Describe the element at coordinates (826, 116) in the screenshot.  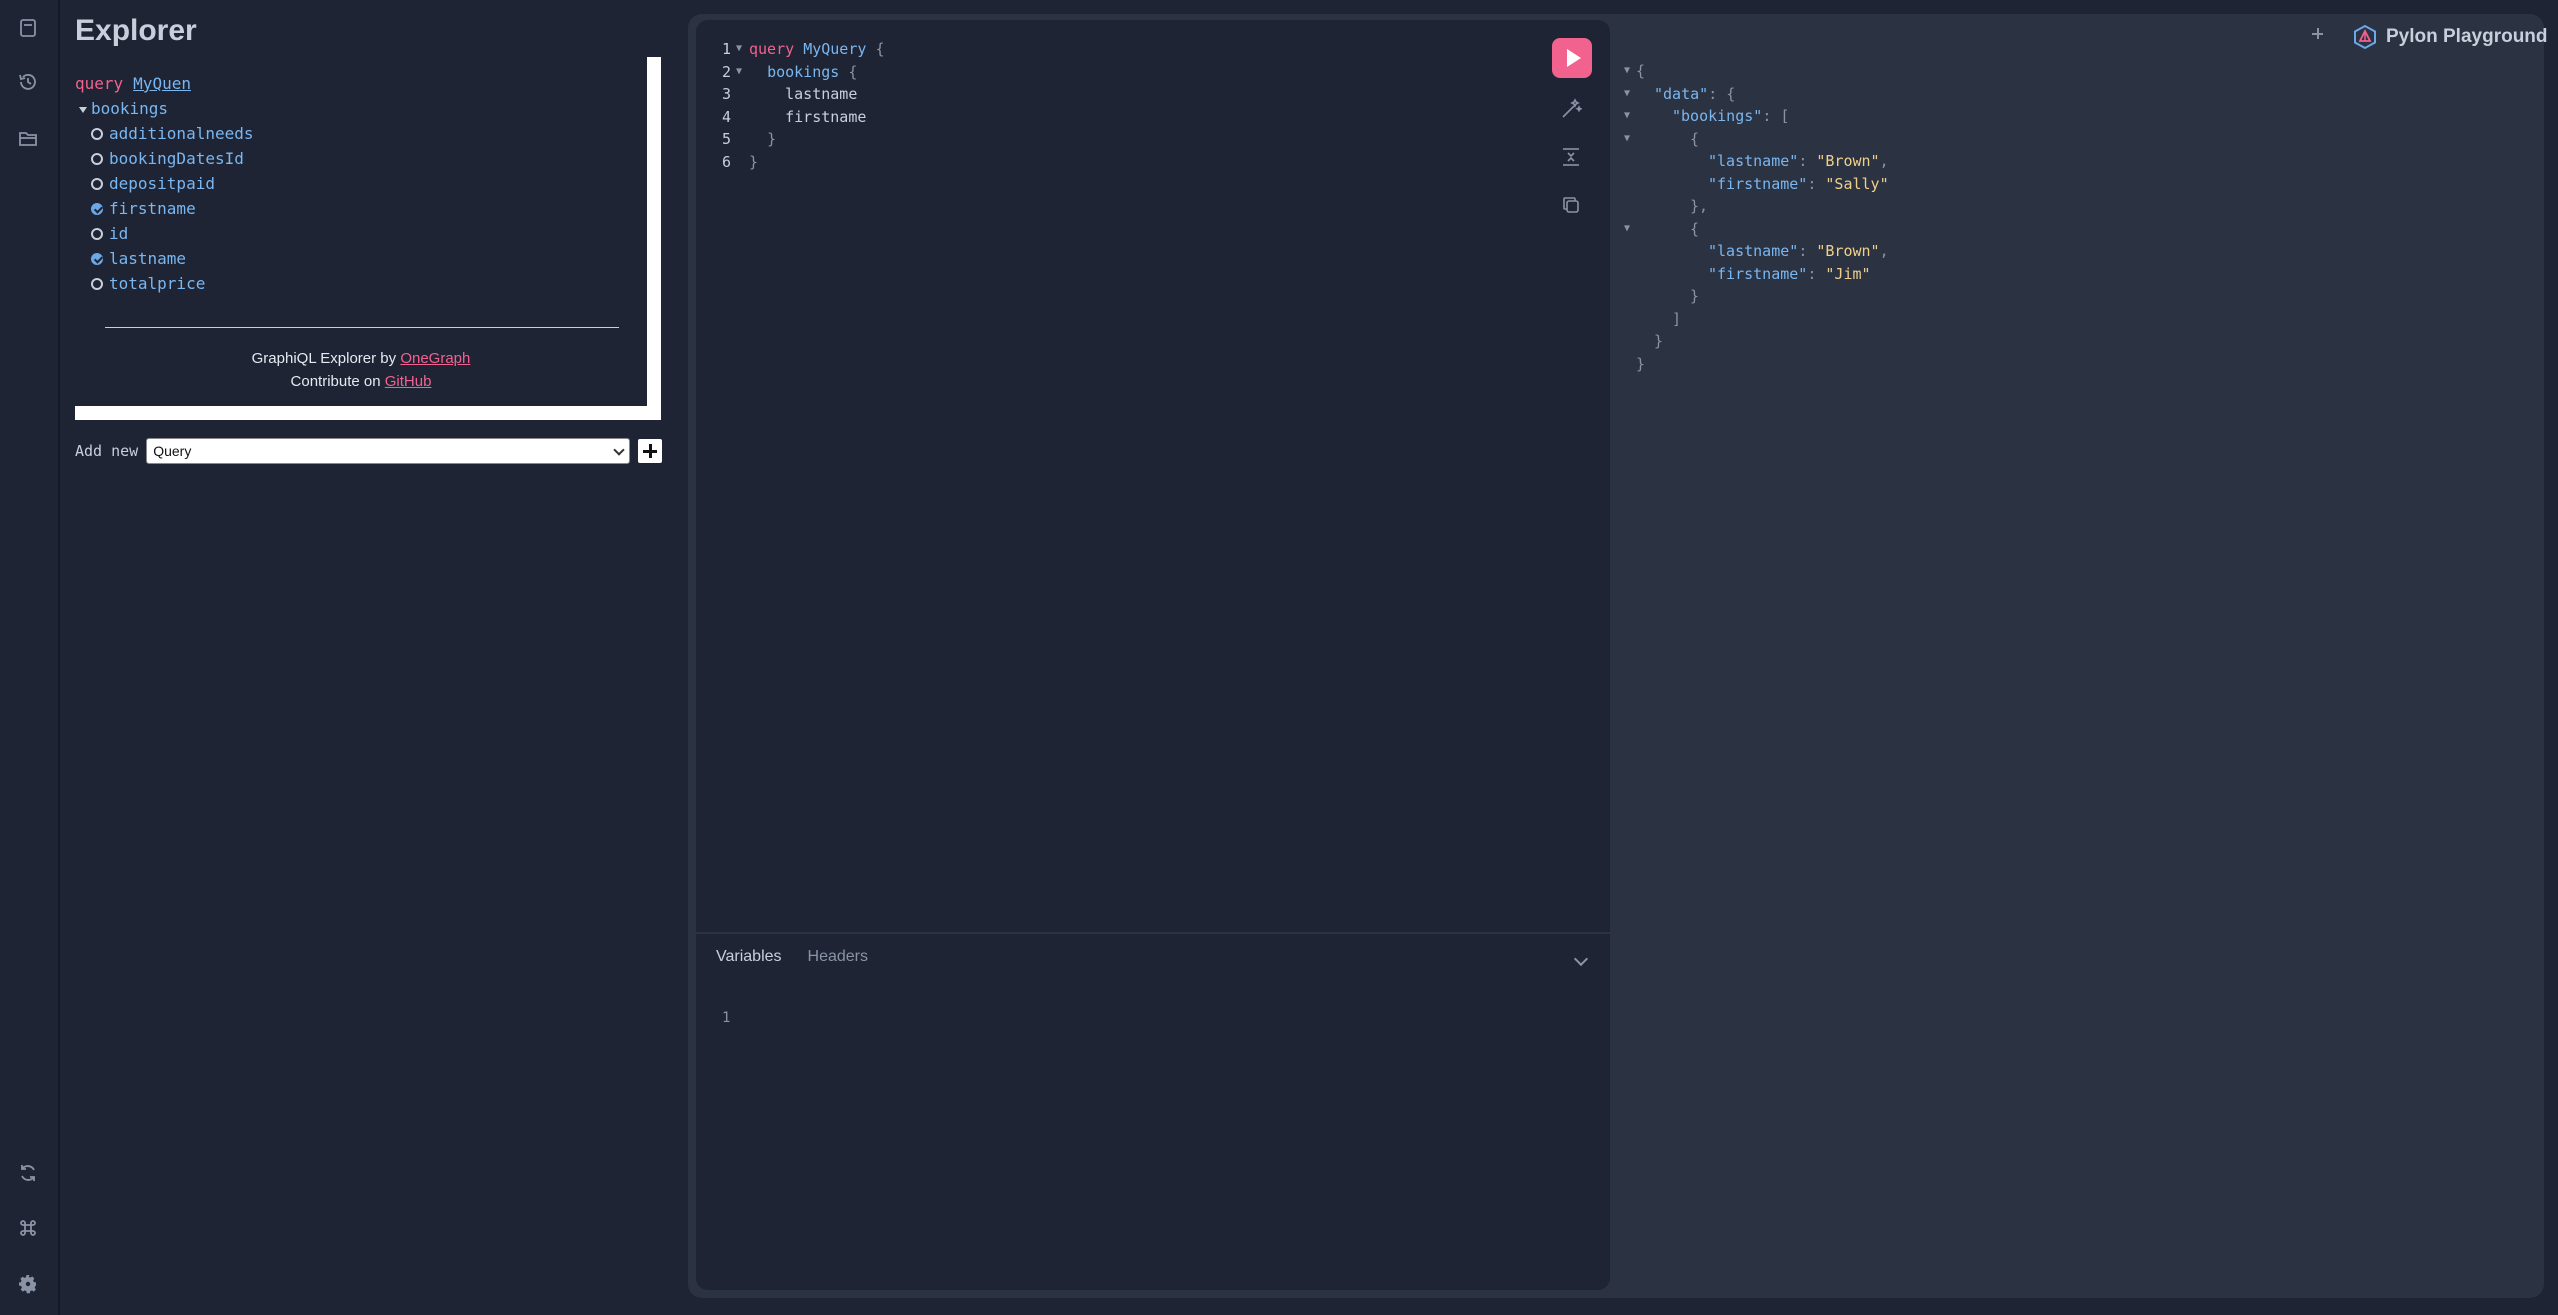
I see `code-field: firstname` at that location.